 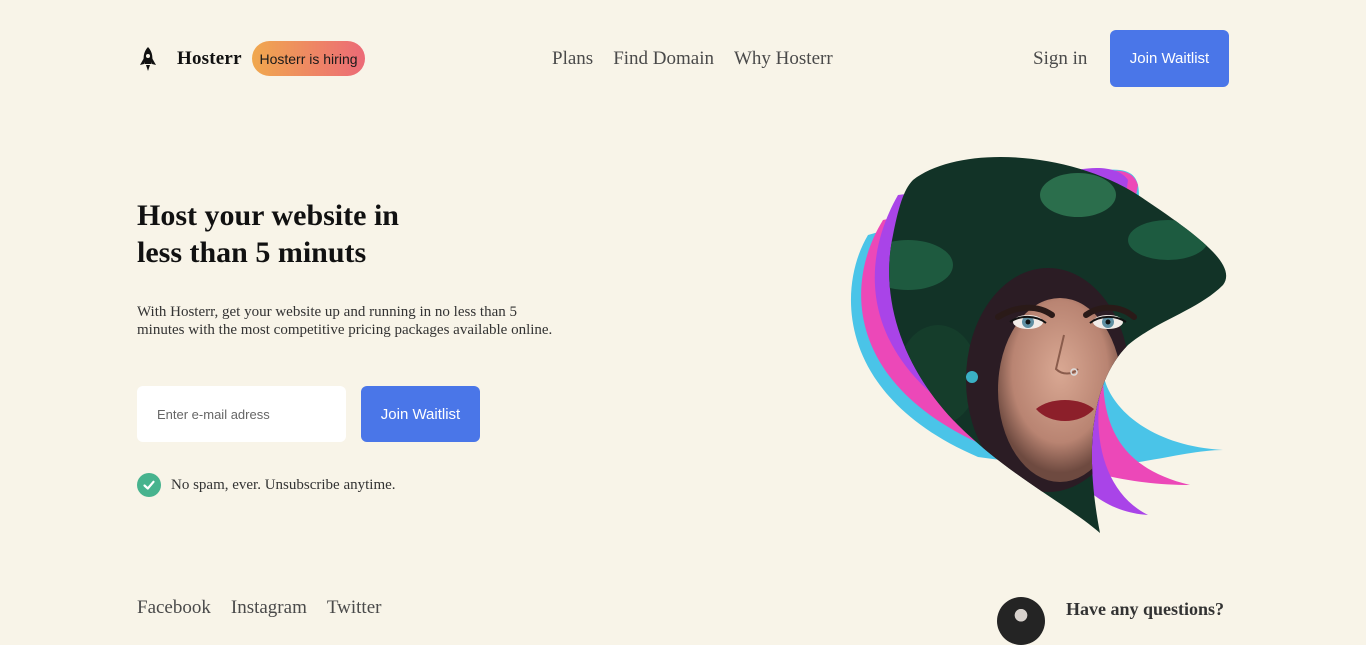 I want to click on brand: Hosterr, so click(x=189, y=59).